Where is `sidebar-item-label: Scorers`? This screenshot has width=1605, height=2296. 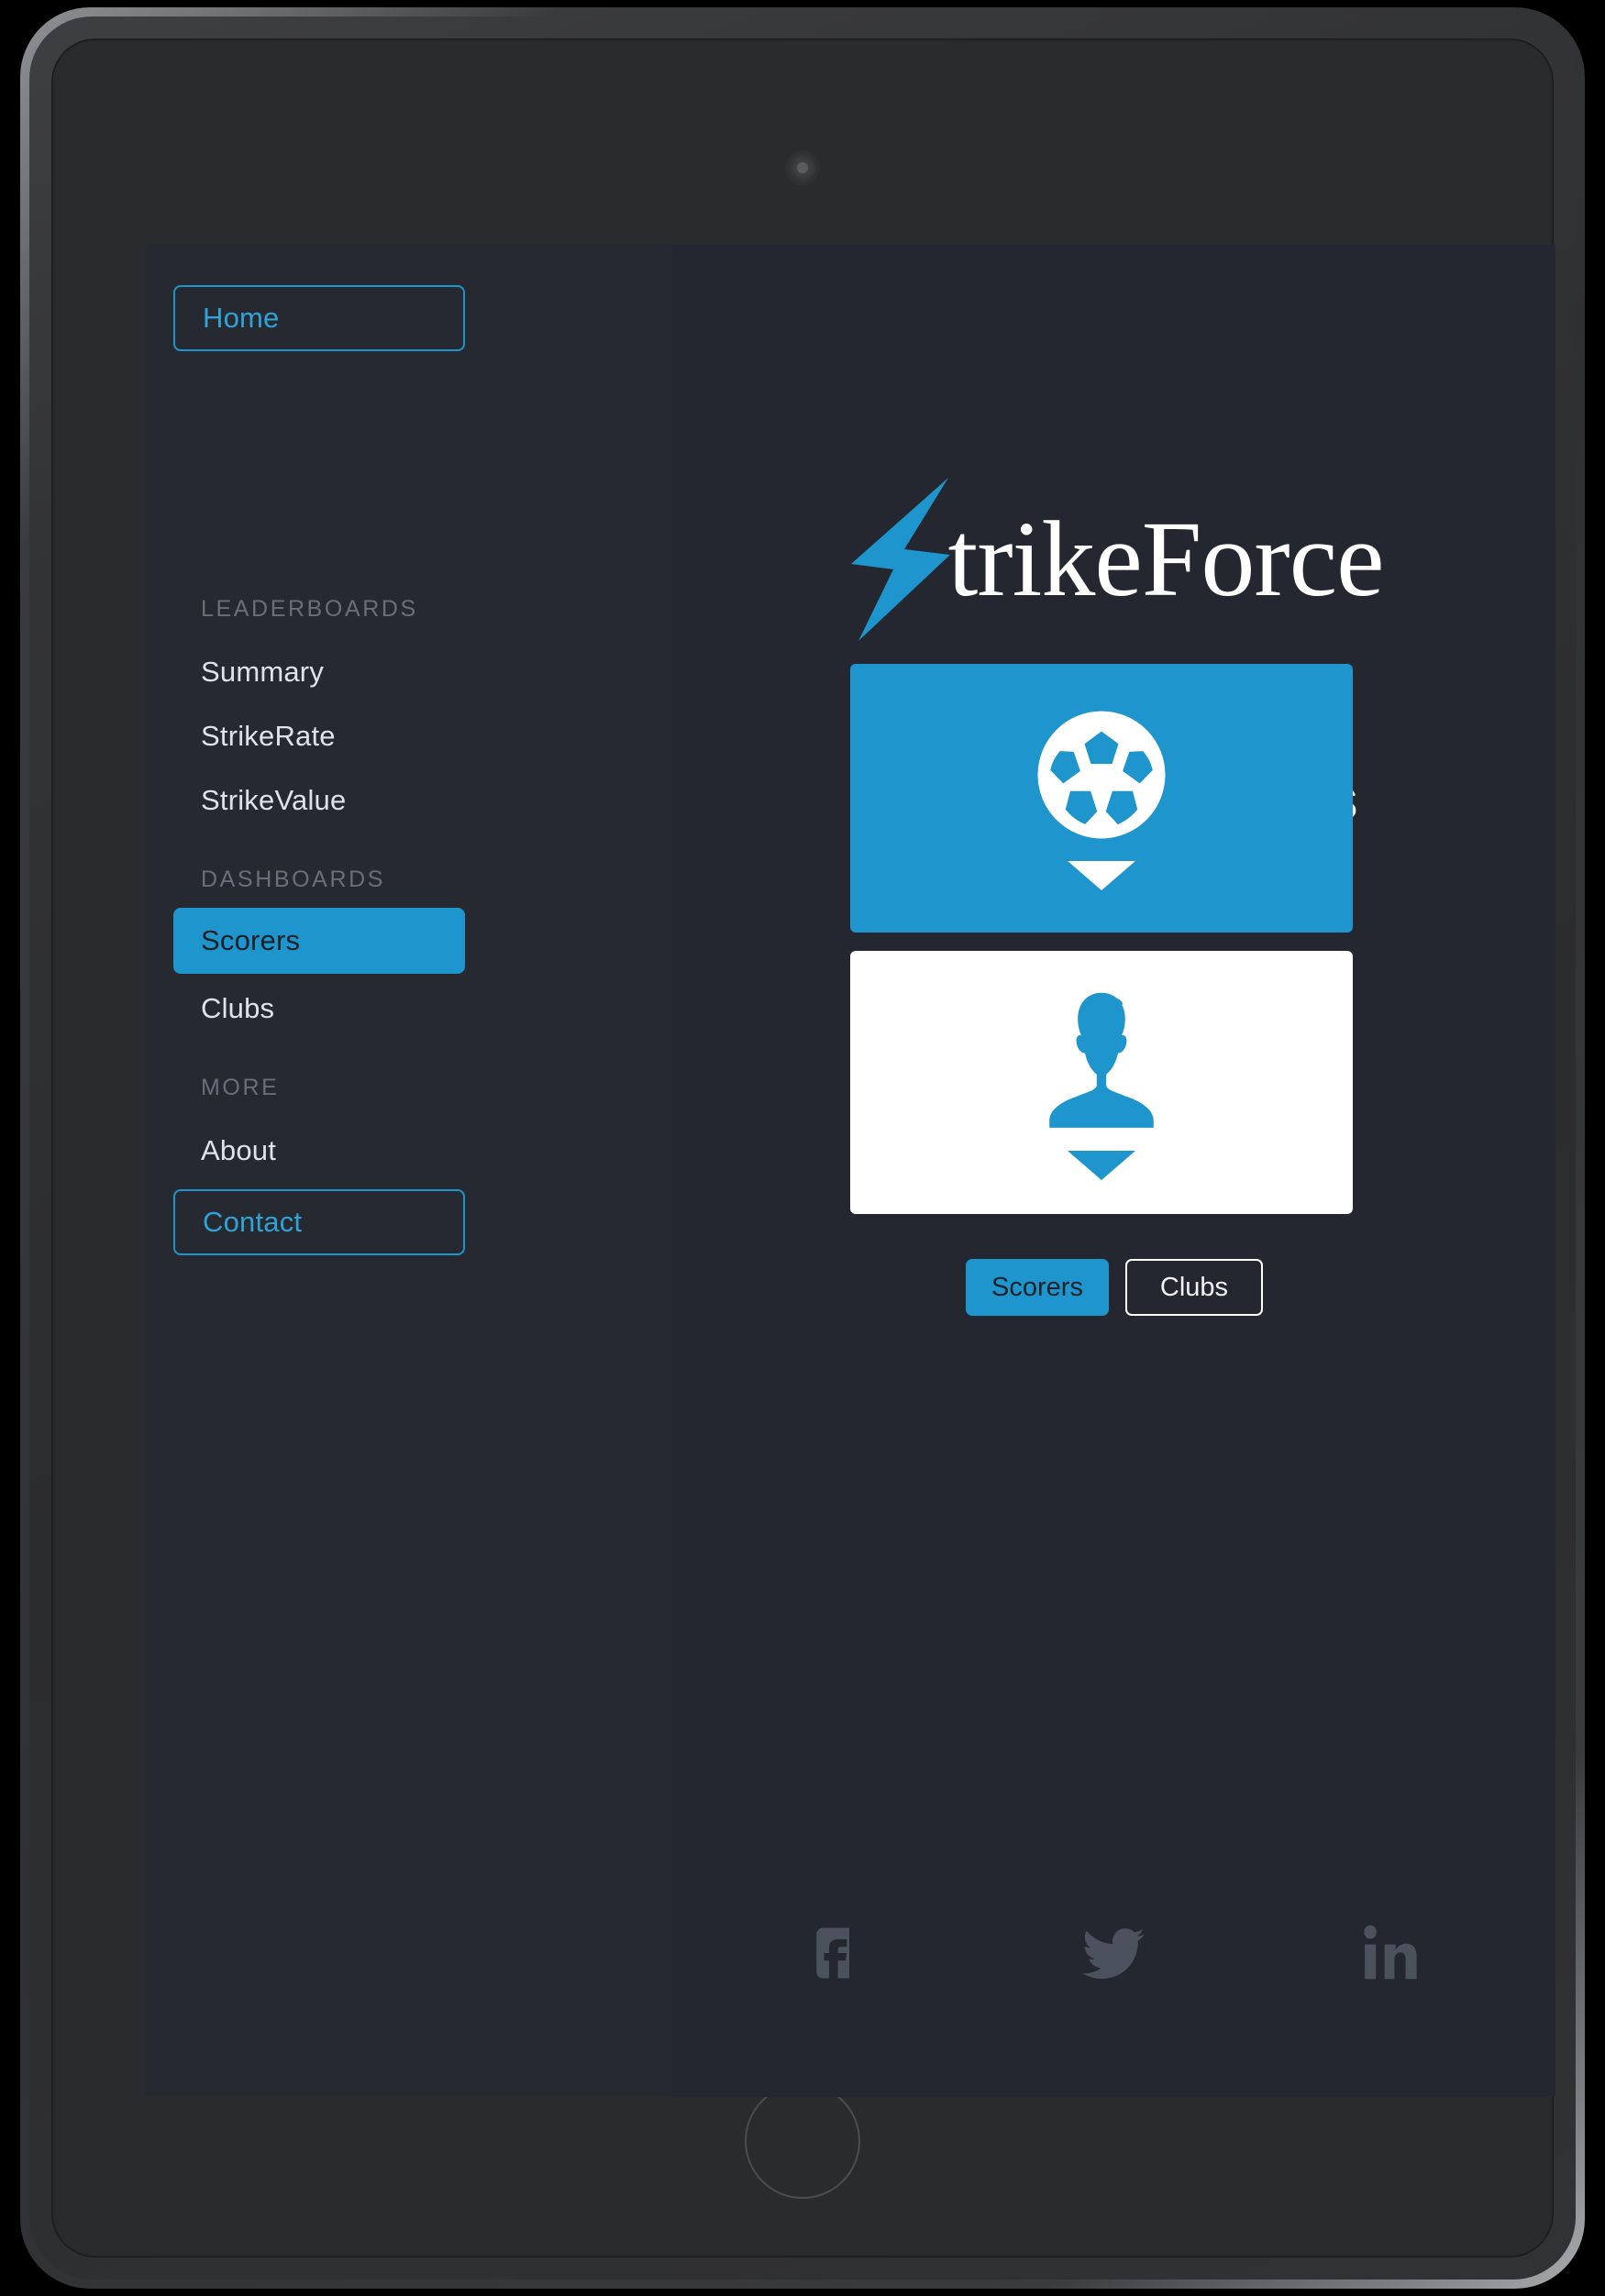
sidebar-item-label: Scorers is located at coordinates (251, 940).